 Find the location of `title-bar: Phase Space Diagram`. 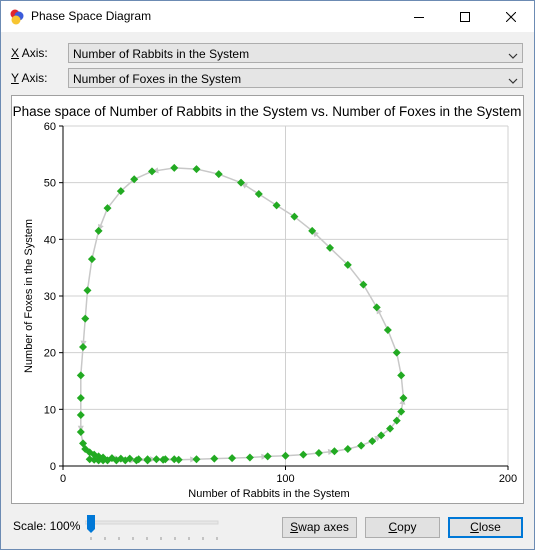

title-bar: Phase Space Diagram is located at coordinates (267, 16).